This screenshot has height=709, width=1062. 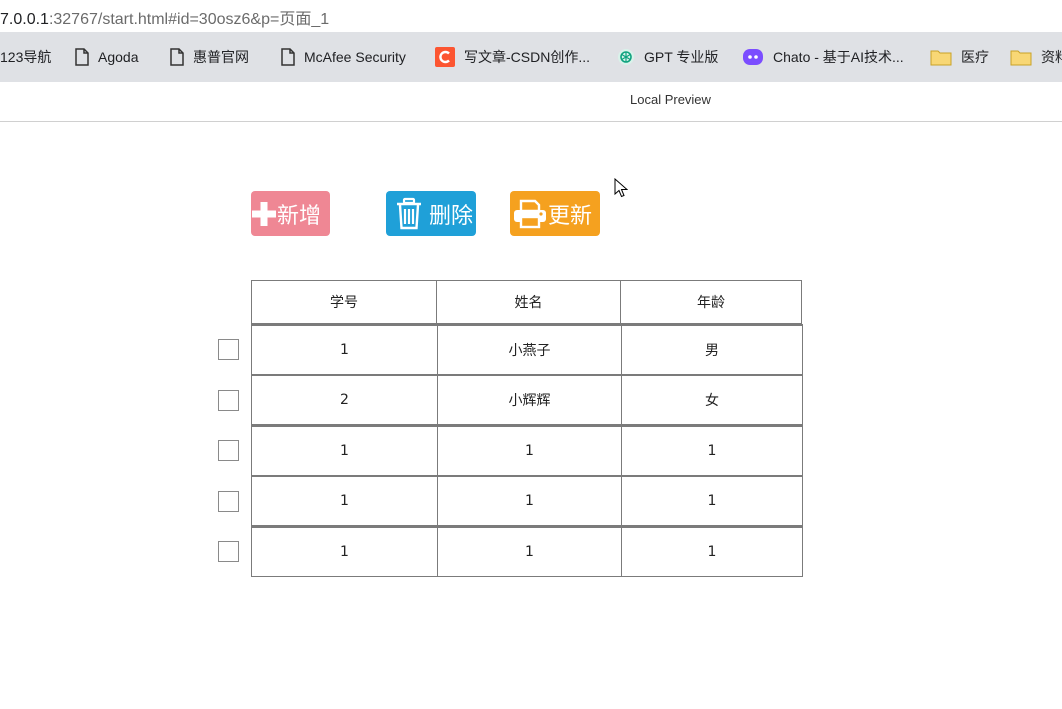 I want to click on delete-button: 删除, so click(x=431, y=213).